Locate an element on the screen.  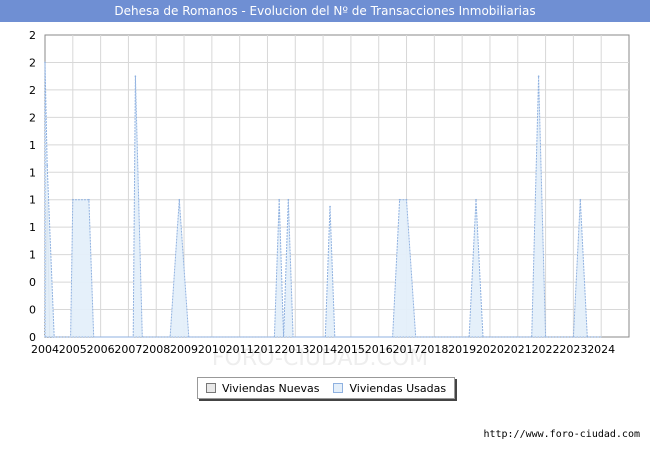
footer-url: http://www.foro-ciudad.com is located at coordinates (561, 434).